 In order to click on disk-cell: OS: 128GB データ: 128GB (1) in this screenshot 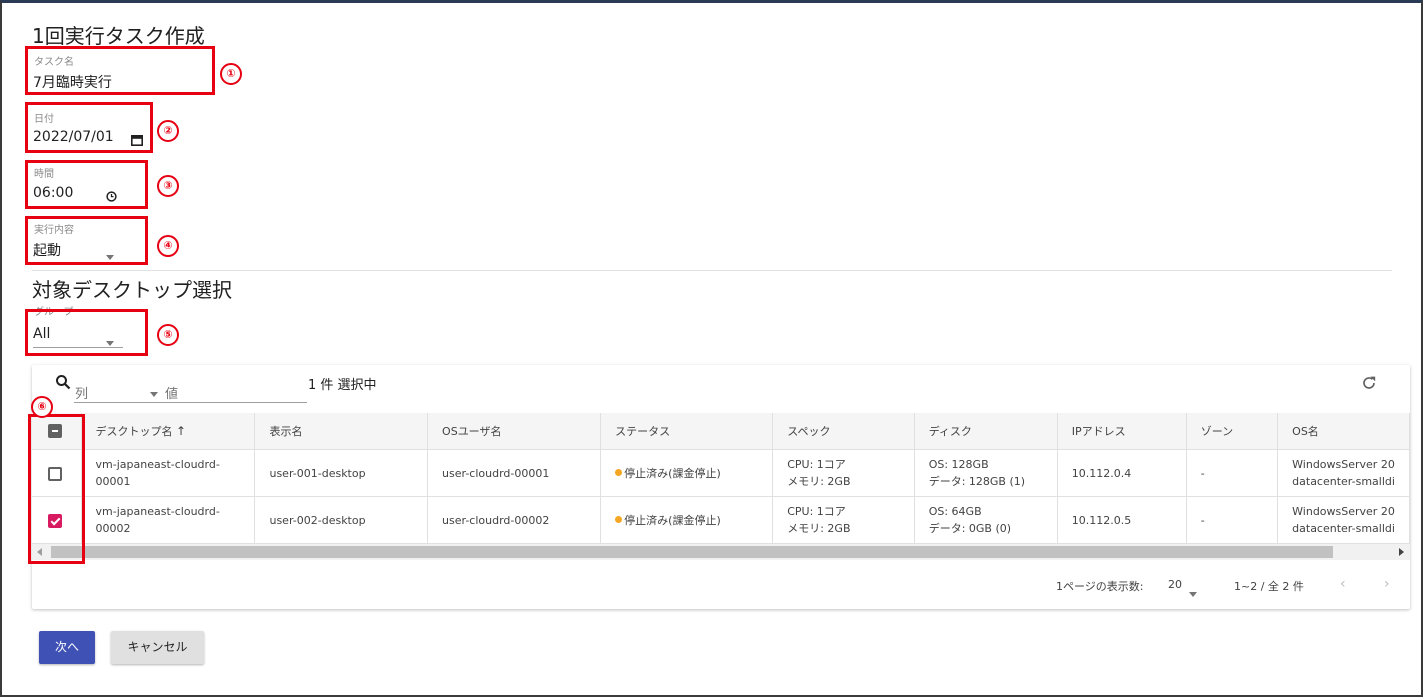, I will do `click(986, 473)`.